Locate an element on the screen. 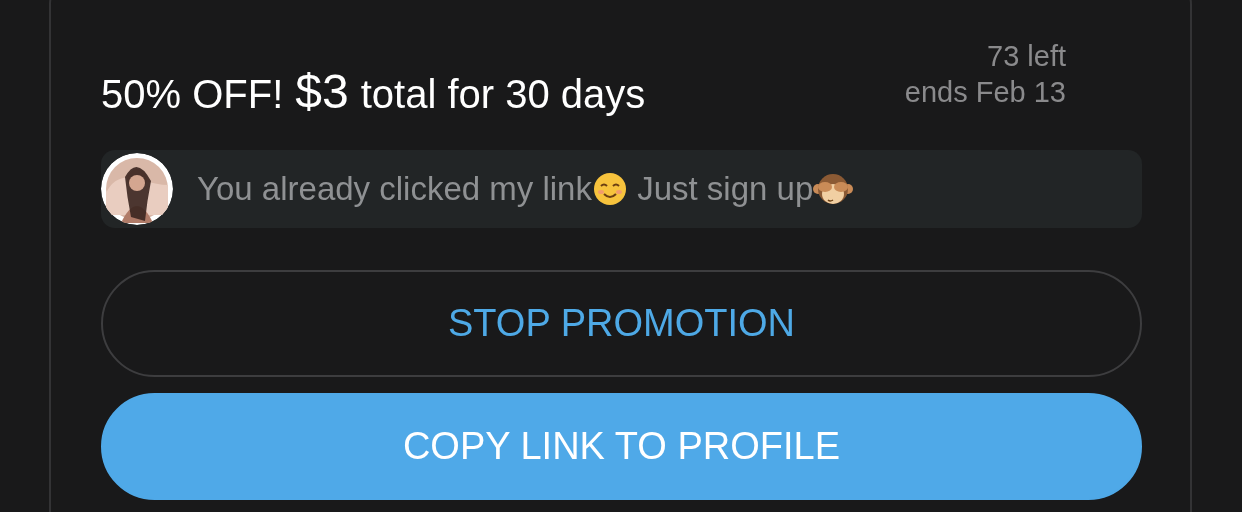  price-text: $3 is located at coordinates (322, 92).